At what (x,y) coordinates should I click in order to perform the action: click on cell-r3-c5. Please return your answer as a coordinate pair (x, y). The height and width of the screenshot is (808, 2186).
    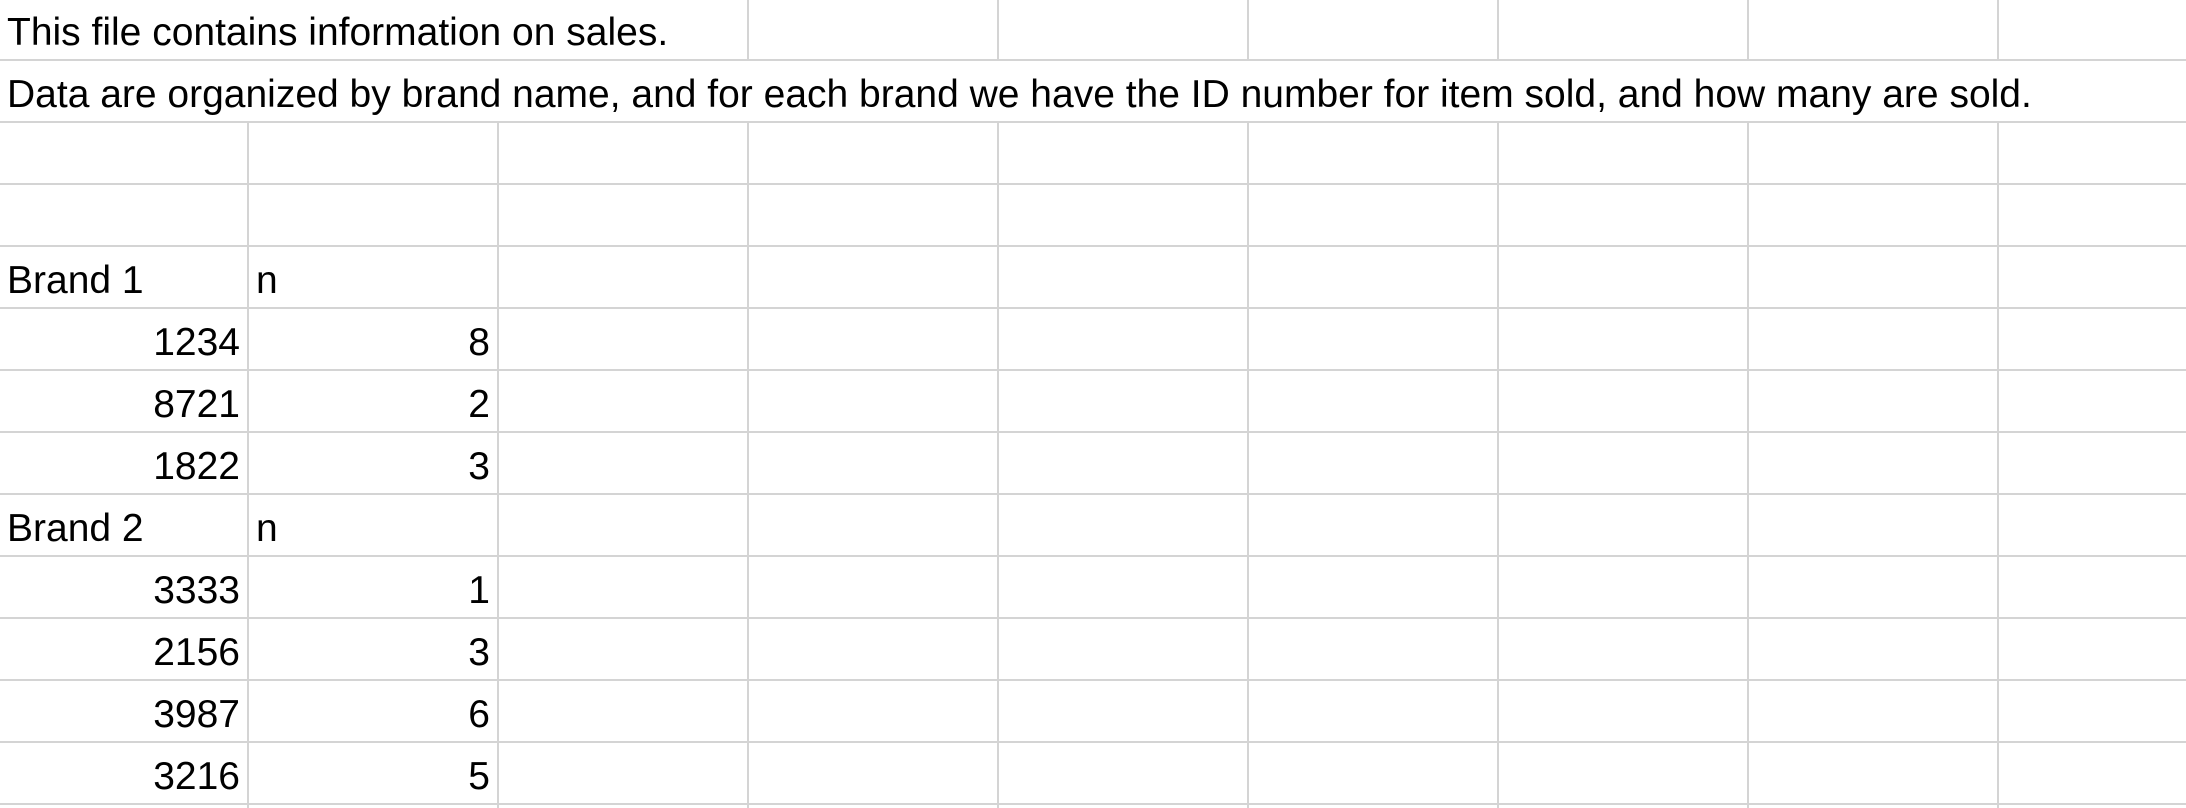
    Looking at the image, I should click on (1124, 154).